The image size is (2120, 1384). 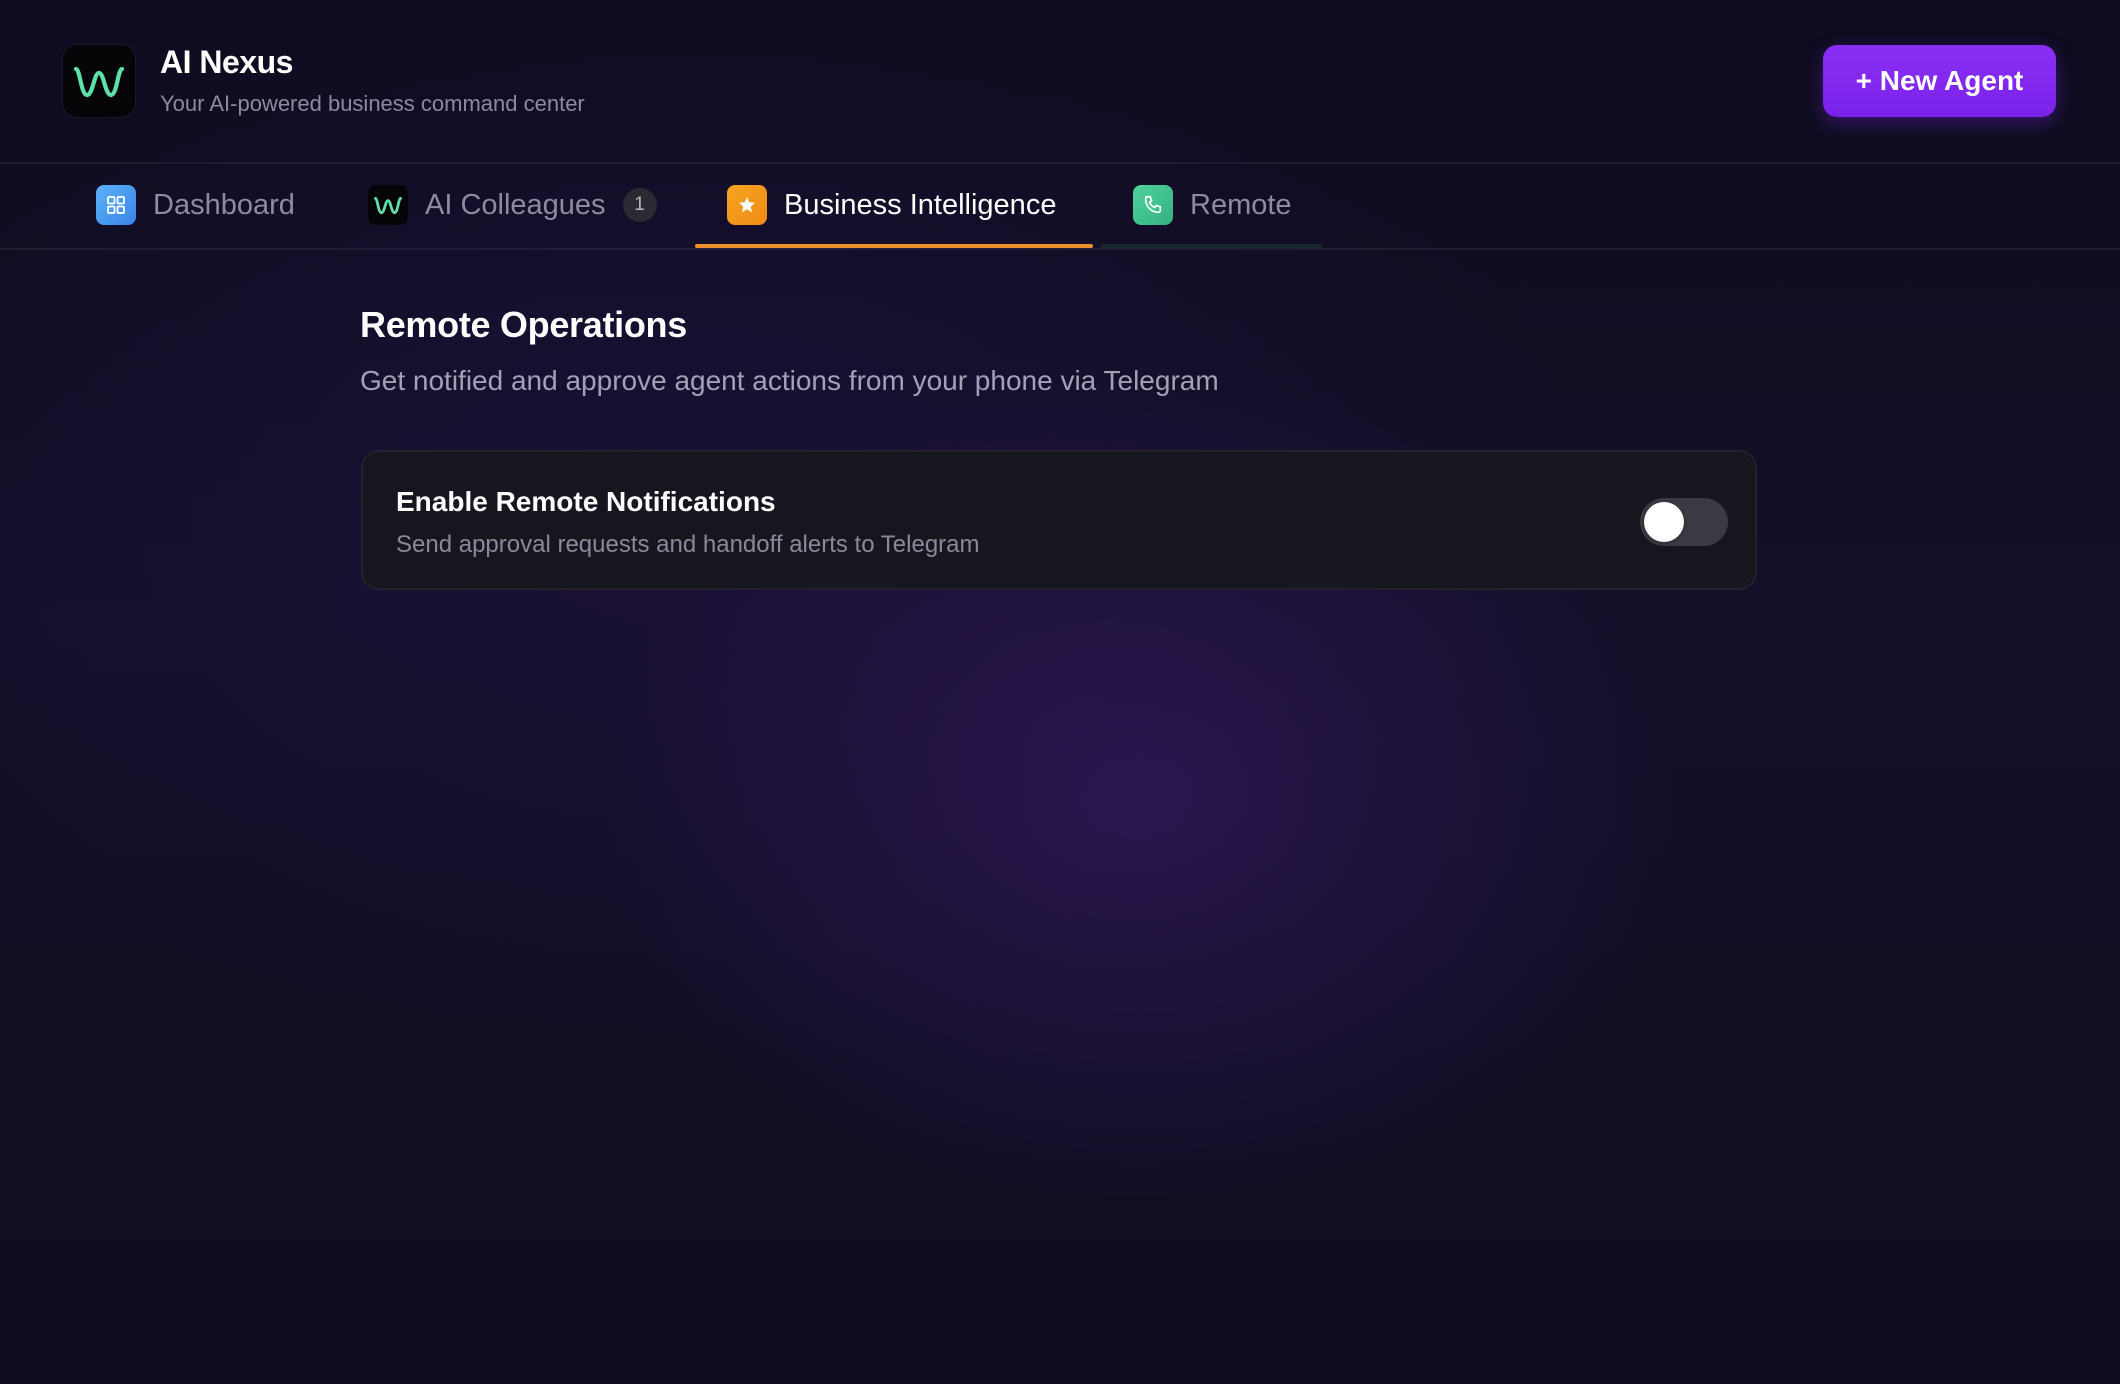 I want to click on toggle-knob, so click(x=1664, y=522).